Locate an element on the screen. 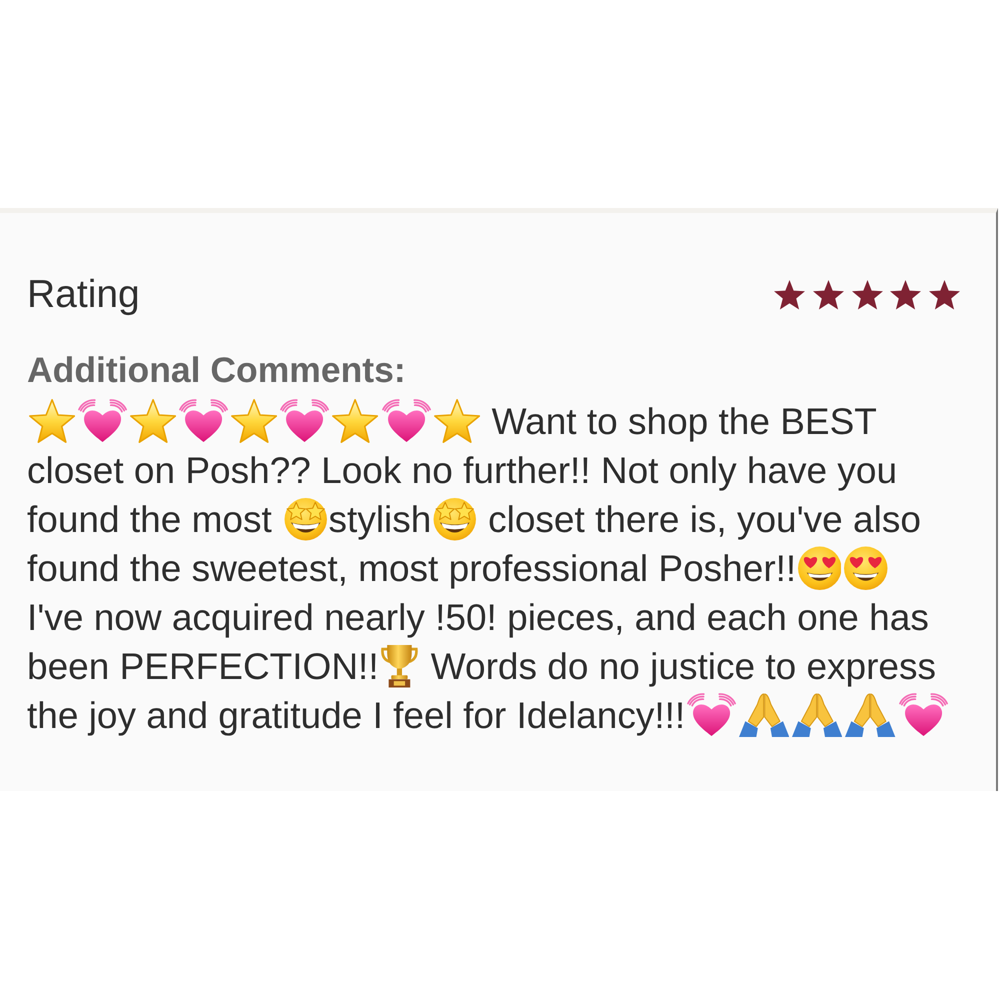  comment-text: found the most is located at coordinates (150, 519).